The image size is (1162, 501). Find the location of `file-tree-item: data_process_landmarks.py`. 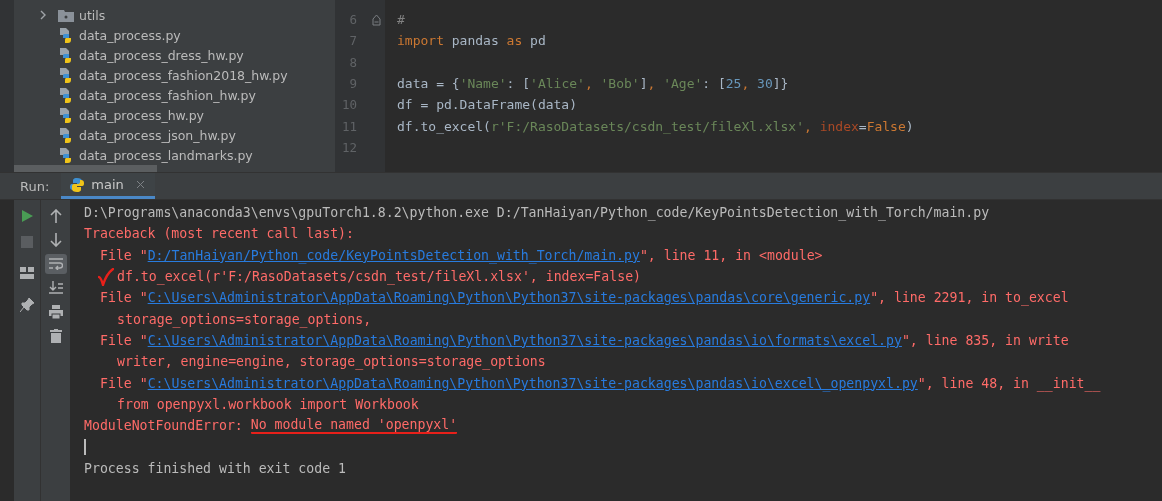

file-tree-item: data_process_landmarks.py is located at coordinates (166, 155).